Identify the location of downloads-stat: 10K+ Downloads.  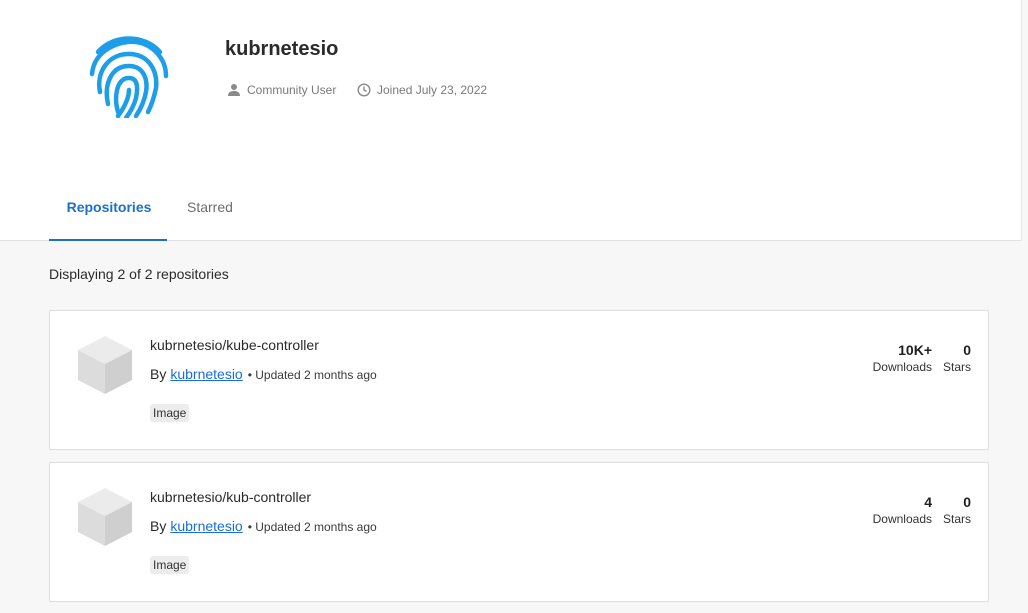
(902, 358).